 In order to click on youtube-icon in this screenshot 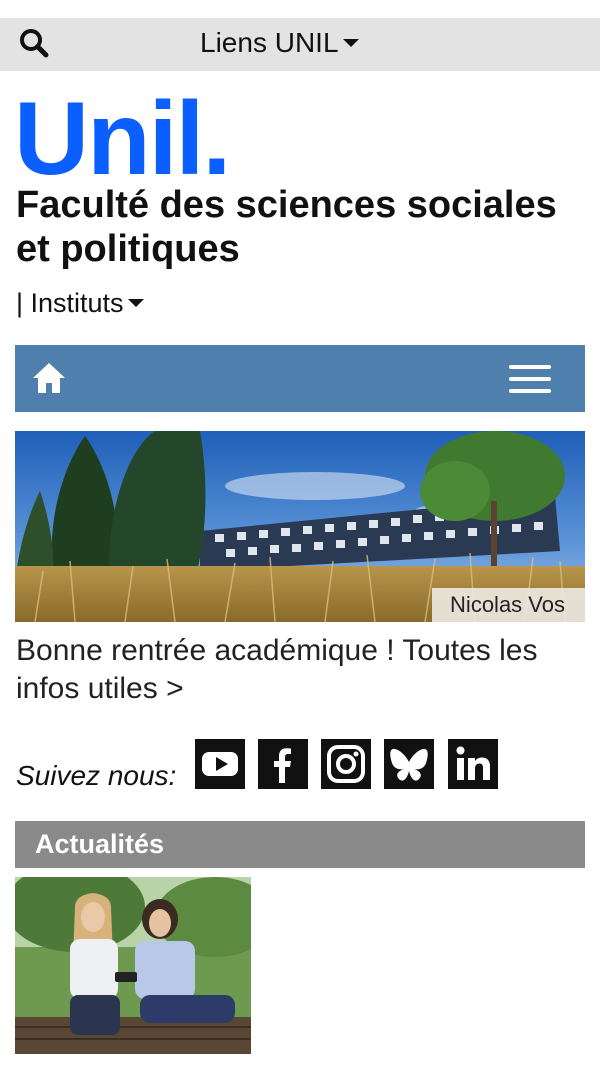, I will do `click(220, 764)`.